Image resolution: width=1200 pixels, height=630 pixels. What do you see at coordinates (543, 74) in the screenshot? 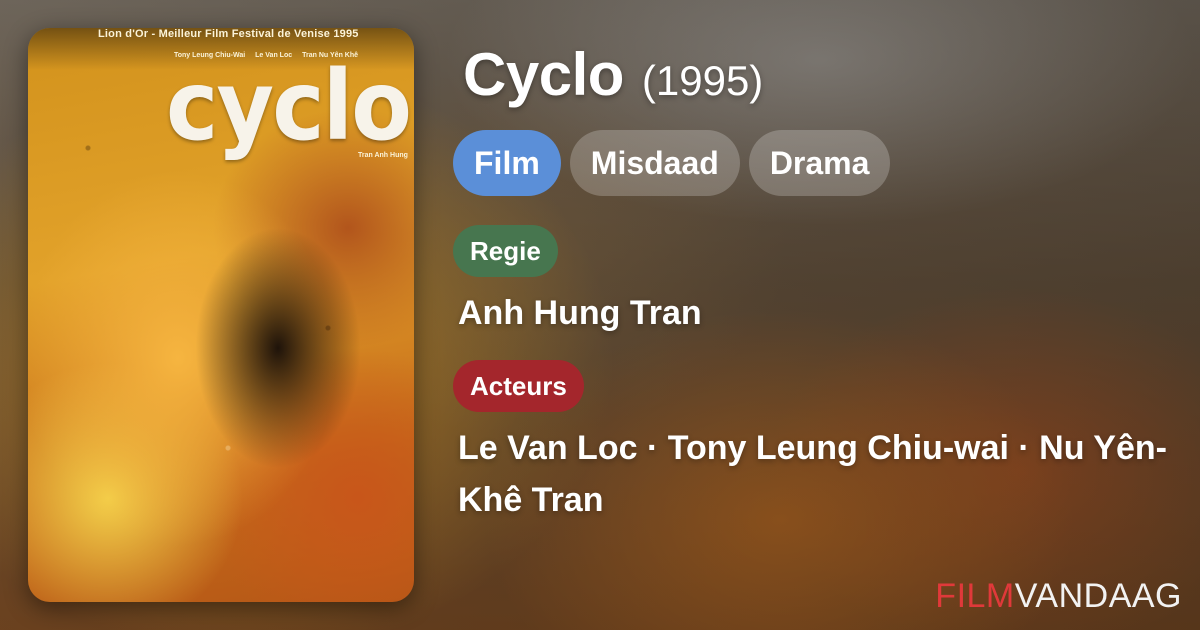
I see `movie-title: Cyclo` at bounding box center [543, 74].